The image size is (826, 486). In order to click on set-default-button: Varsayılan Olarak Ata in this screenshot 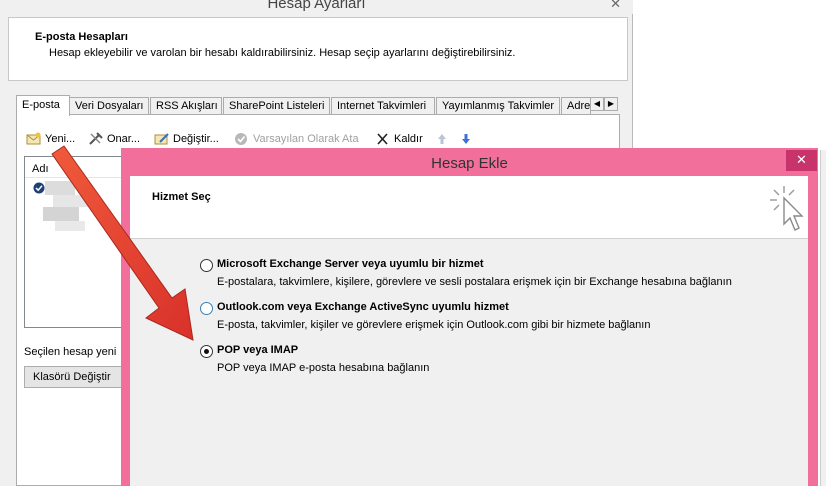, I will do `click(296, 139)`.